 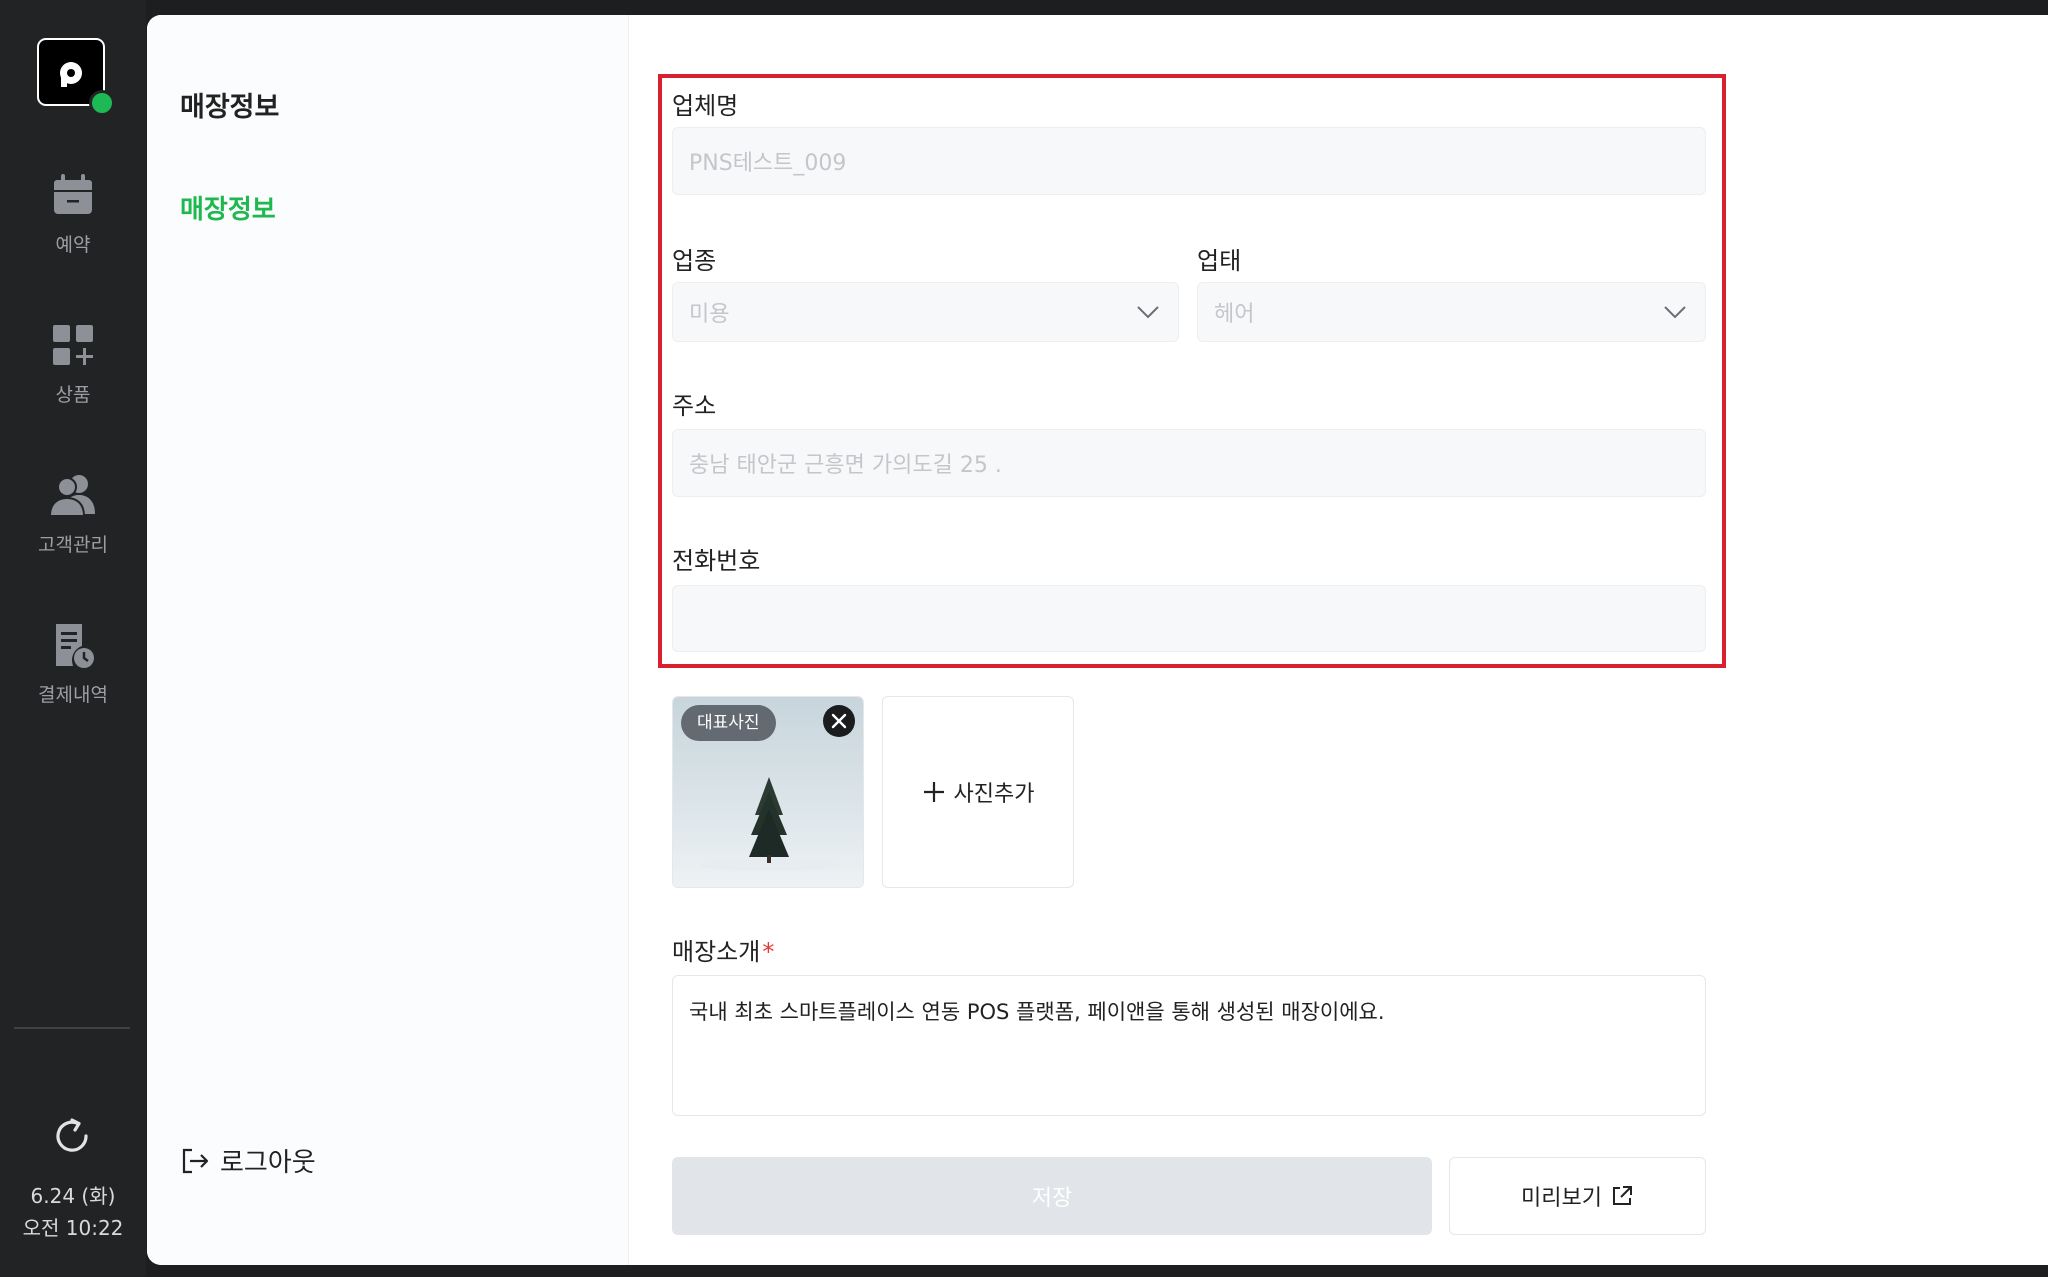 What do you see at coordinates (72, 1028) in the screenshot?
I see `rail-divider` at bounding box center [72, 1028].